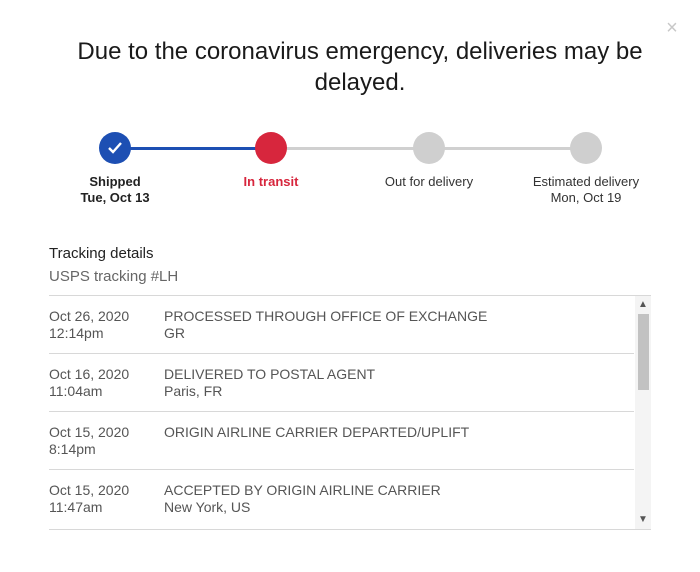 The height and width of the screenshot is (572, 700). I want to click on event-date: Oct 16, 2020, so click(89, 374).